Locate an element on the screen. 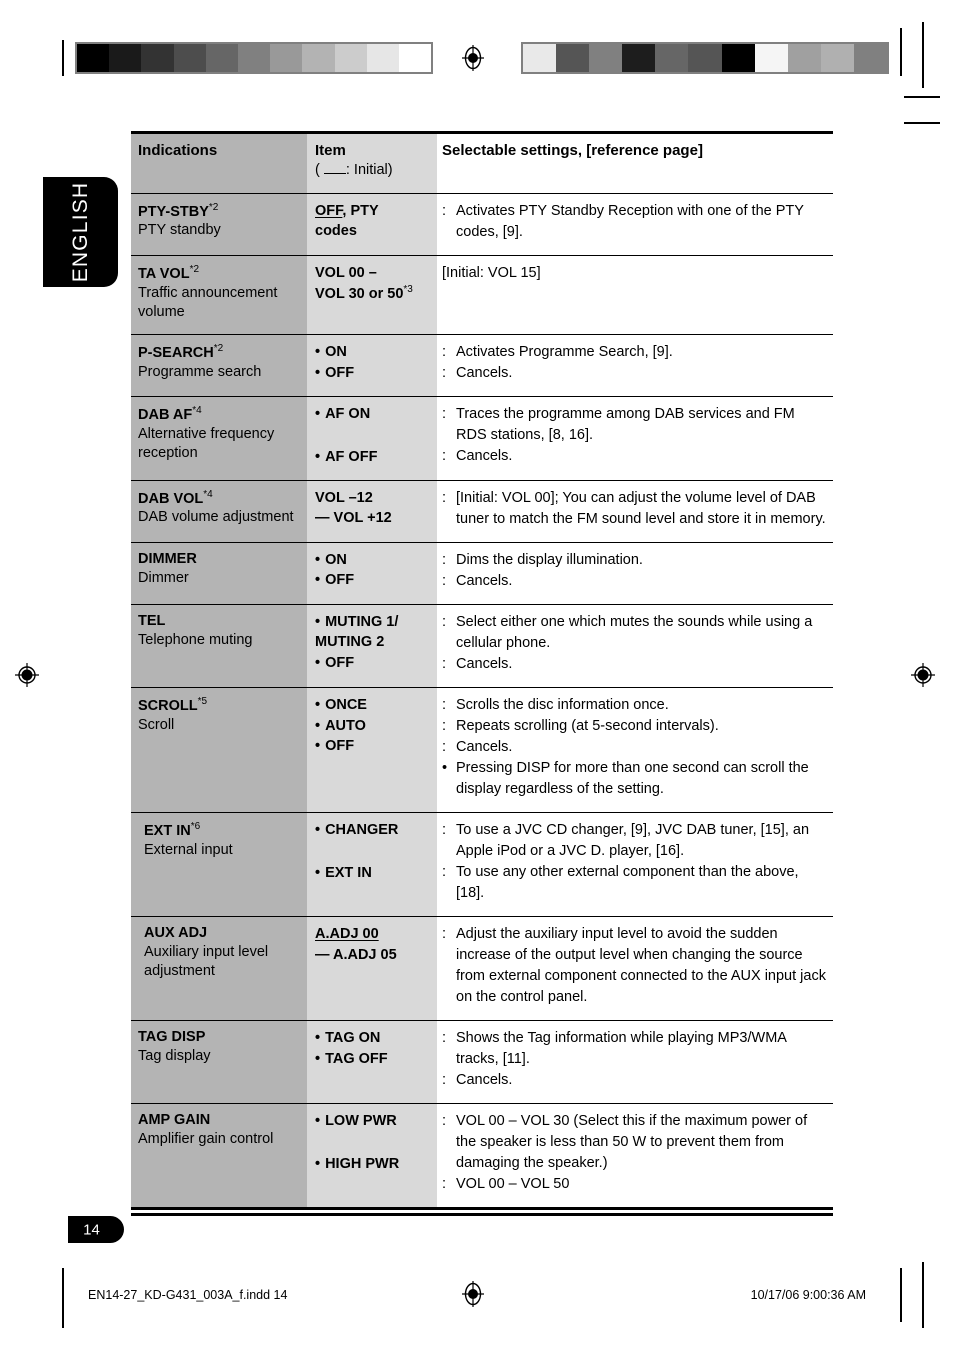  footer-filename: EN14-27_KD-G431_003A_f.indd 14 is located at coordinates (188, 1295).